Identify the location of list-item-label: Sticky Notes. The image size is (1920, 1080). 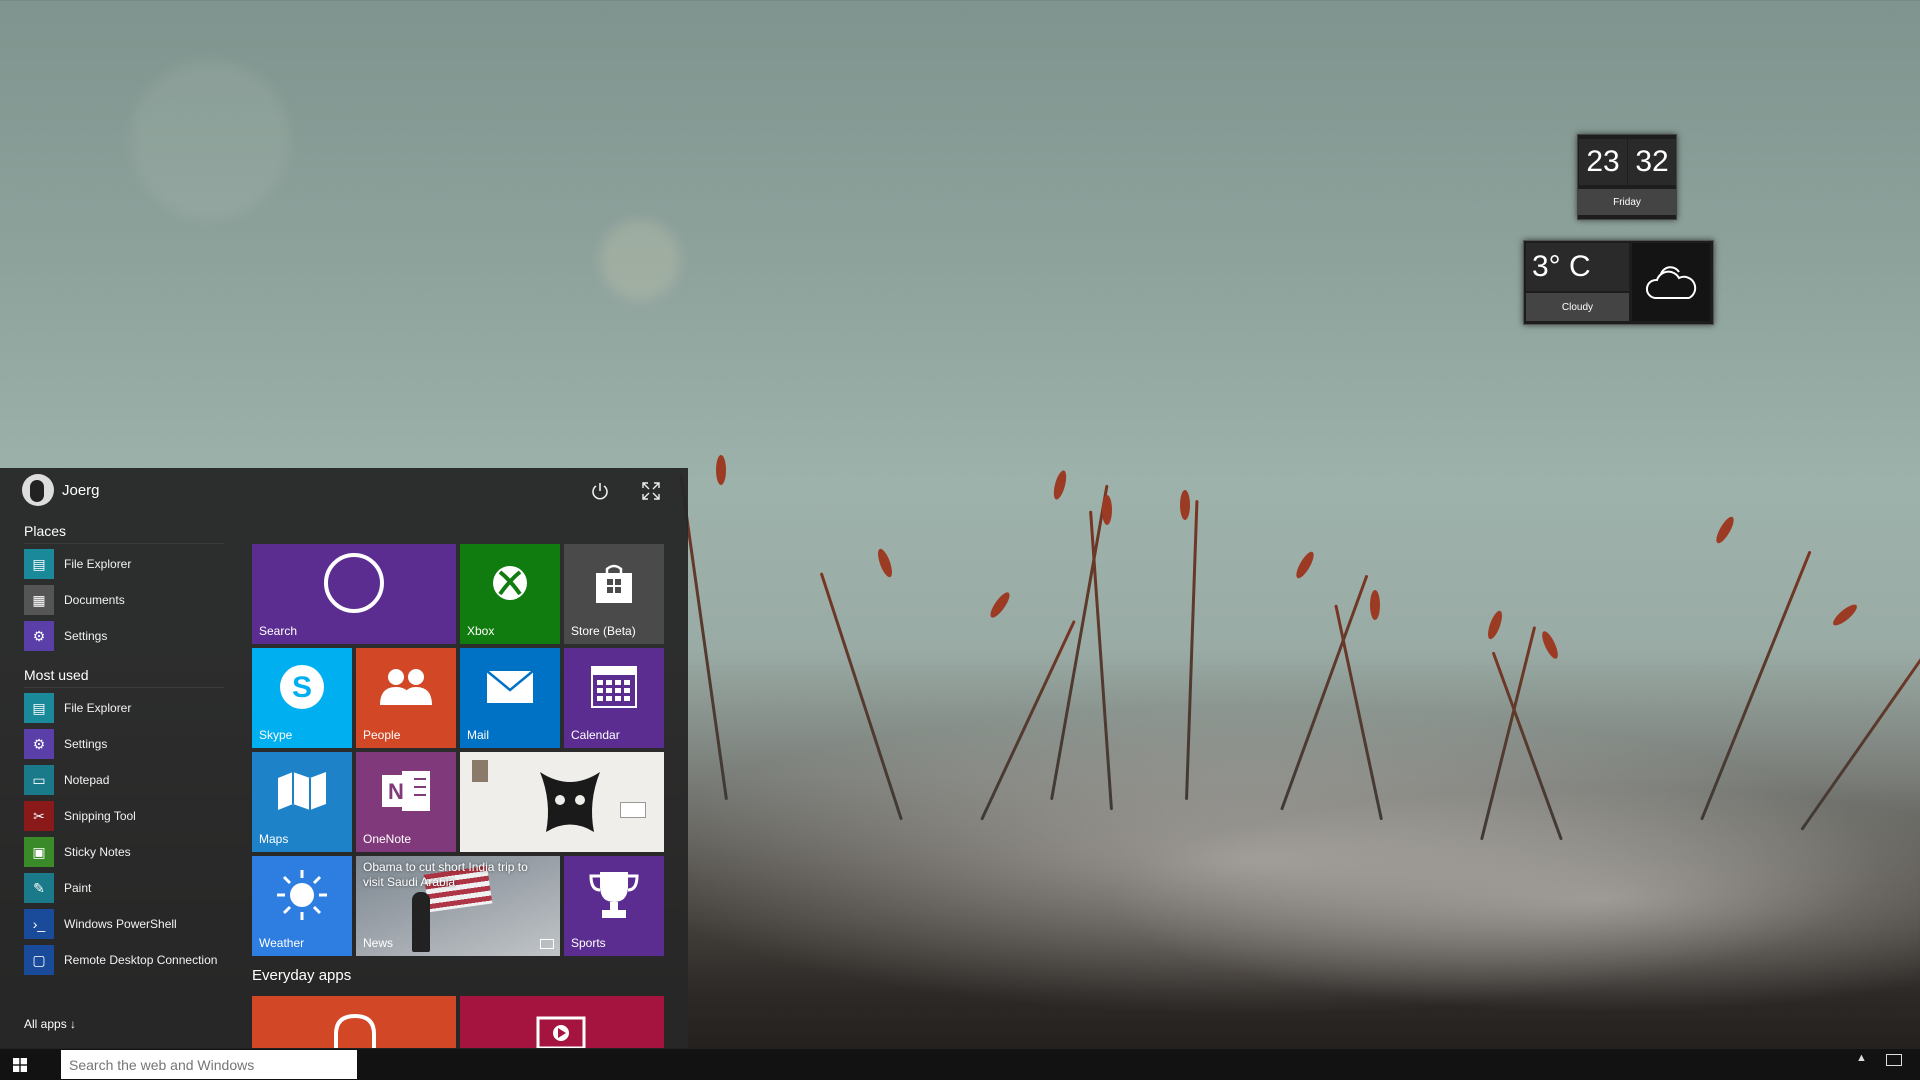
(97, 852).